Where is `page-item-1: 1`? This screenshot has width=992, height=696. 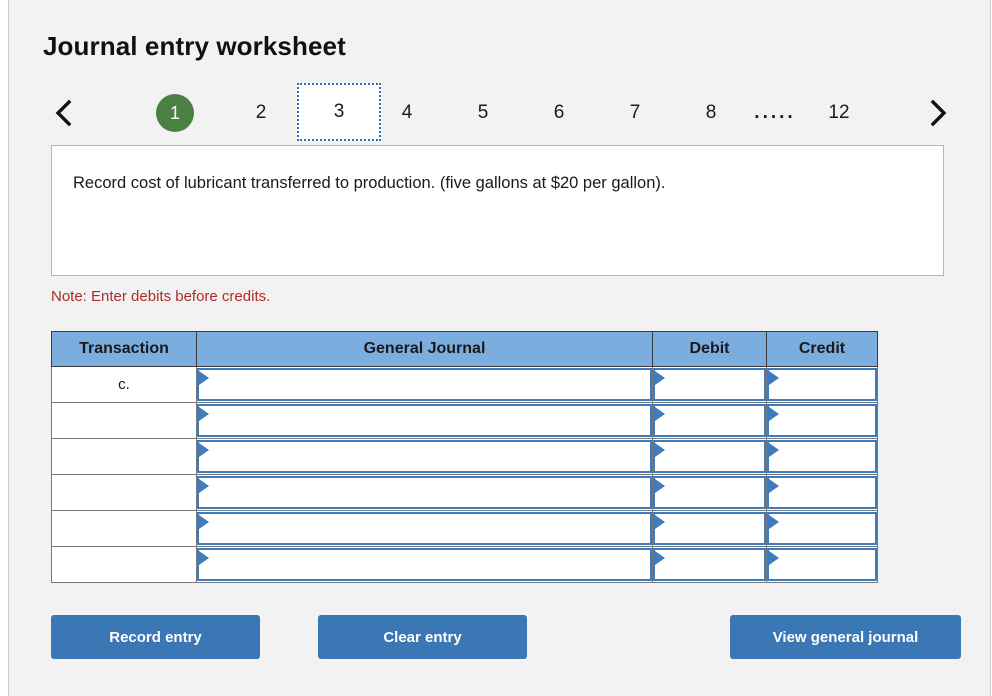 page-item-1: 1 is located at coordinates (175, 113).